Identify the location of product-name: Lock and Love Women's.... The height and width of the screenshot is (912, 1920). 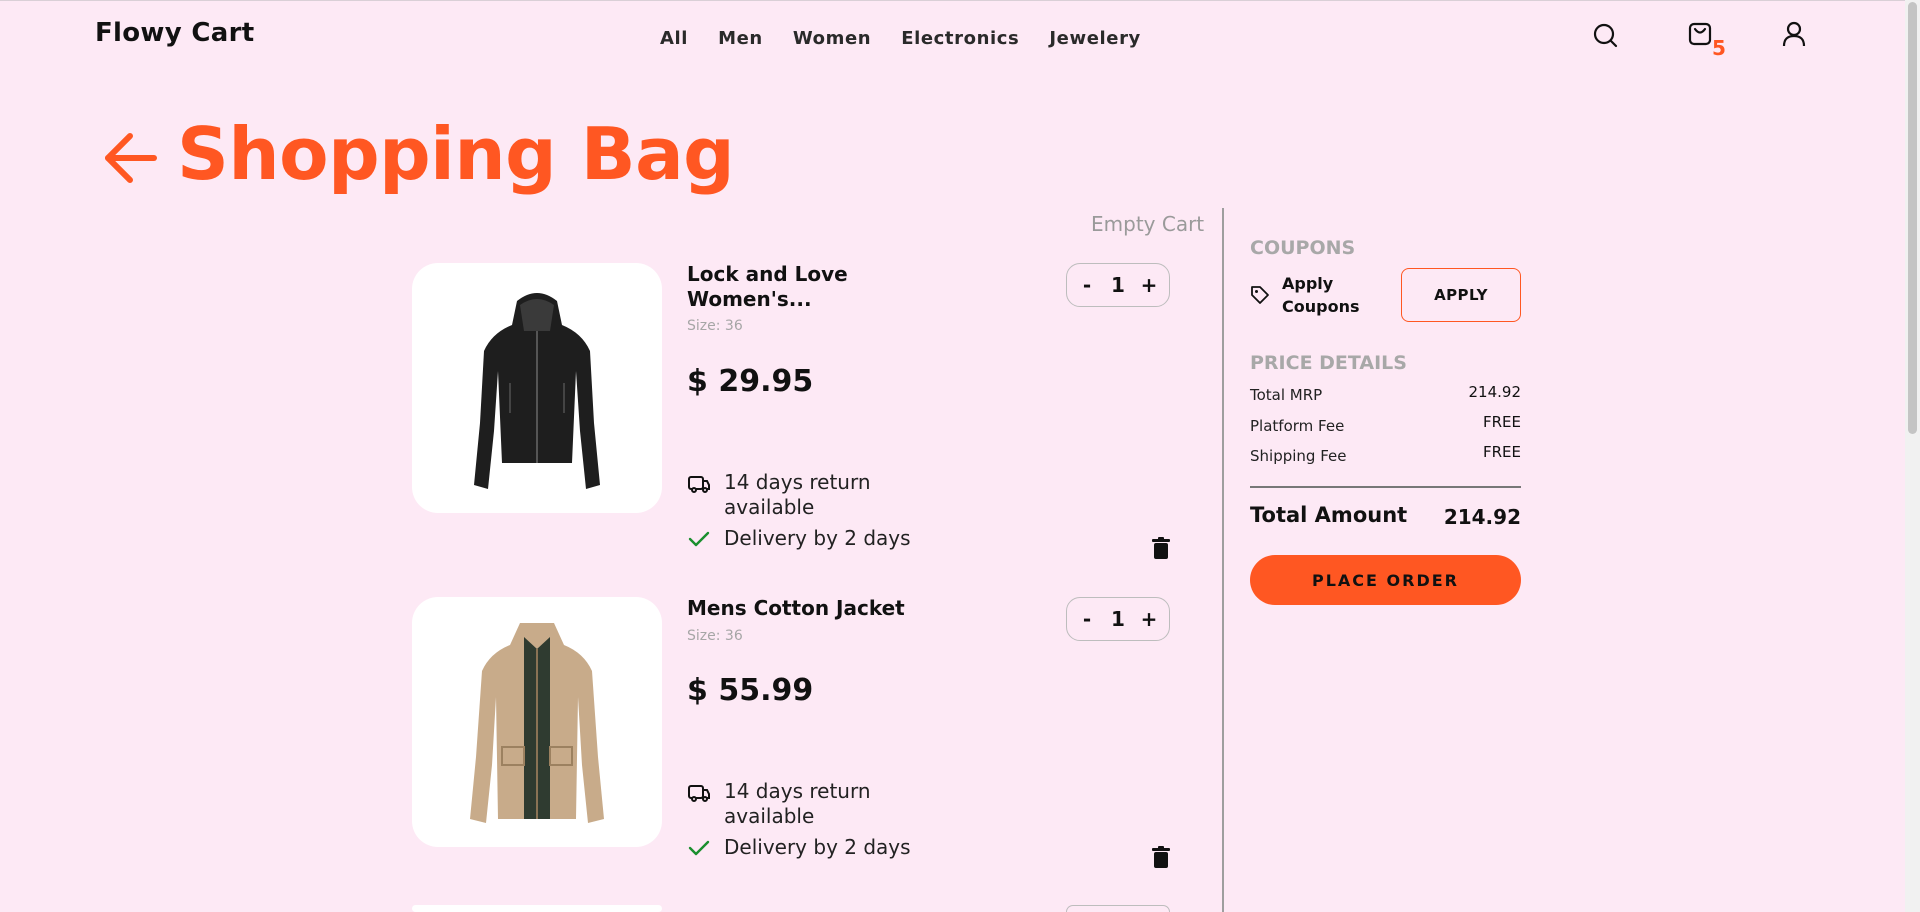
(787, 287).